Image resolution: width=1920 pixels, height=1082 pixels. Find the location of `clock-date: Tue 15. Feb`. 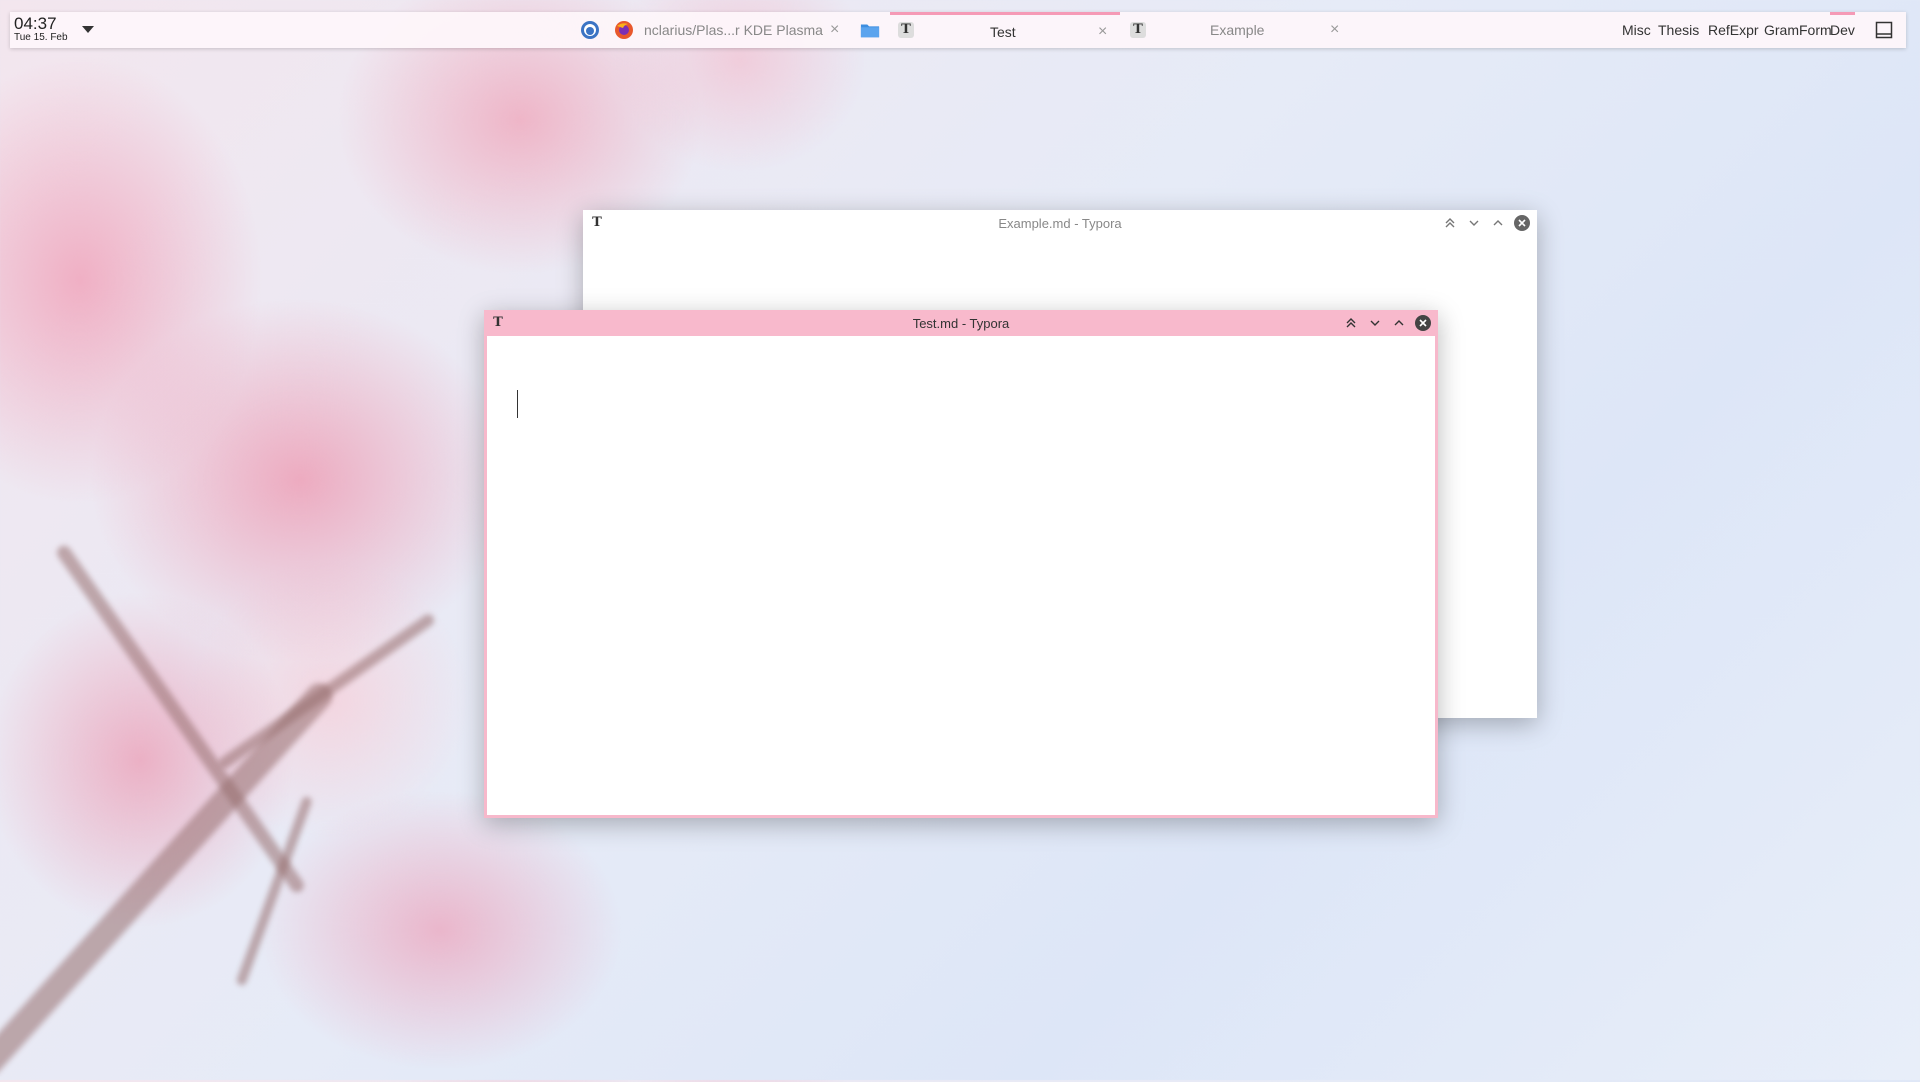

clock-date: Tue 15. Feb is located at coordinates (41, 37).